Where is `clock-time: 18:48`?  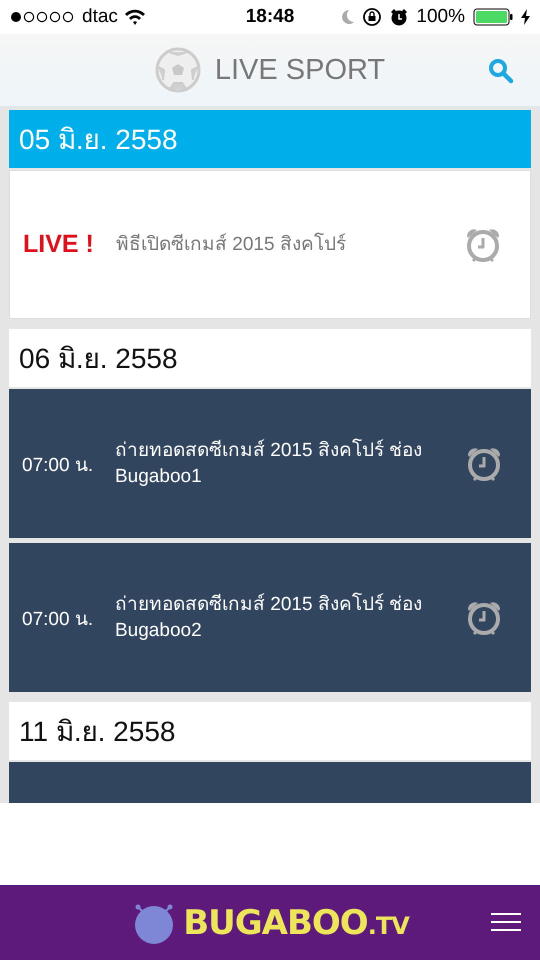
clock-time: 18:48 is located at coordinates (270, 17).